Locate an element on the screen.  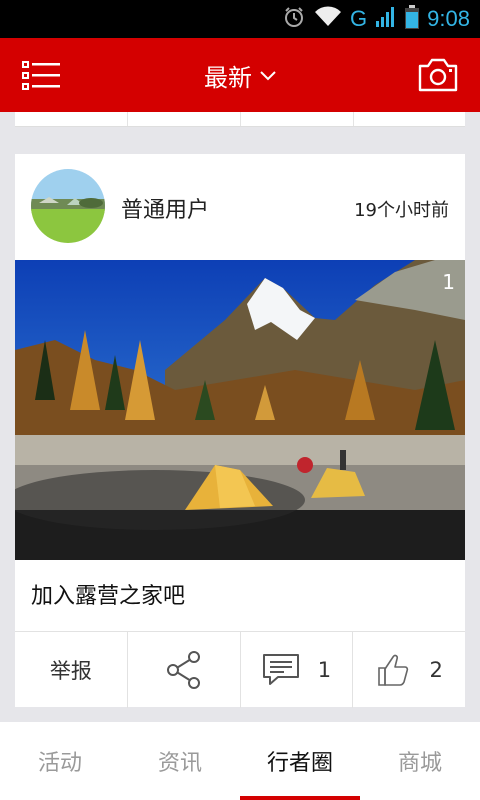
tab-traveler-circle: 行者圈 is located at coordinates (300, 761).